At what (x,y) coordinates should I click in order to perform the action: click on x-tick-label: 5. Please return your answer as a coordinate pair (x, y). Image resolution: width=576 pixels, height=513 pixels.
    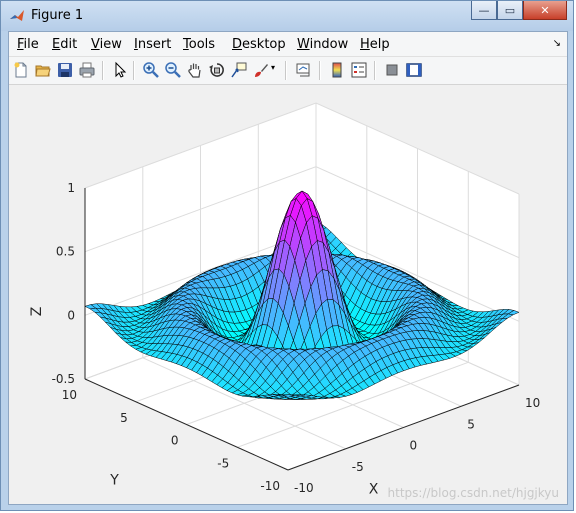
    Looking at the image, I should click on (471, 424).